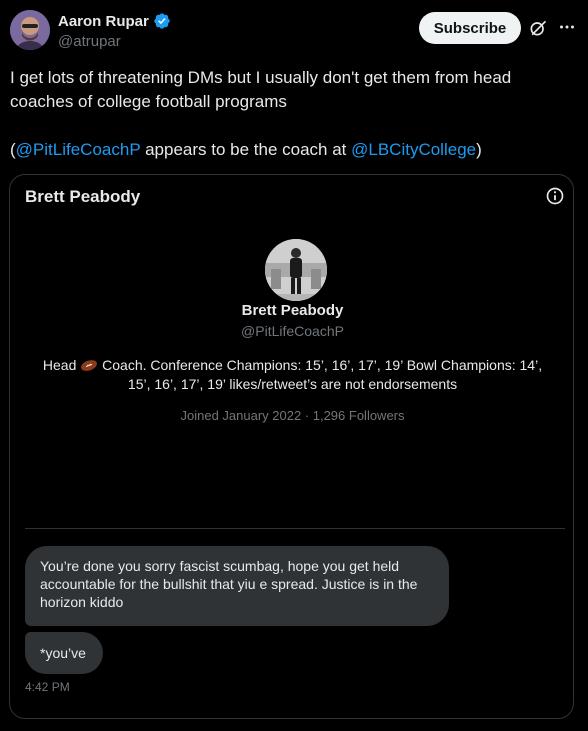 Image resolution: width=588 pixels, height=731 pixels. I want to click on profile-picture, so click(296, 270).